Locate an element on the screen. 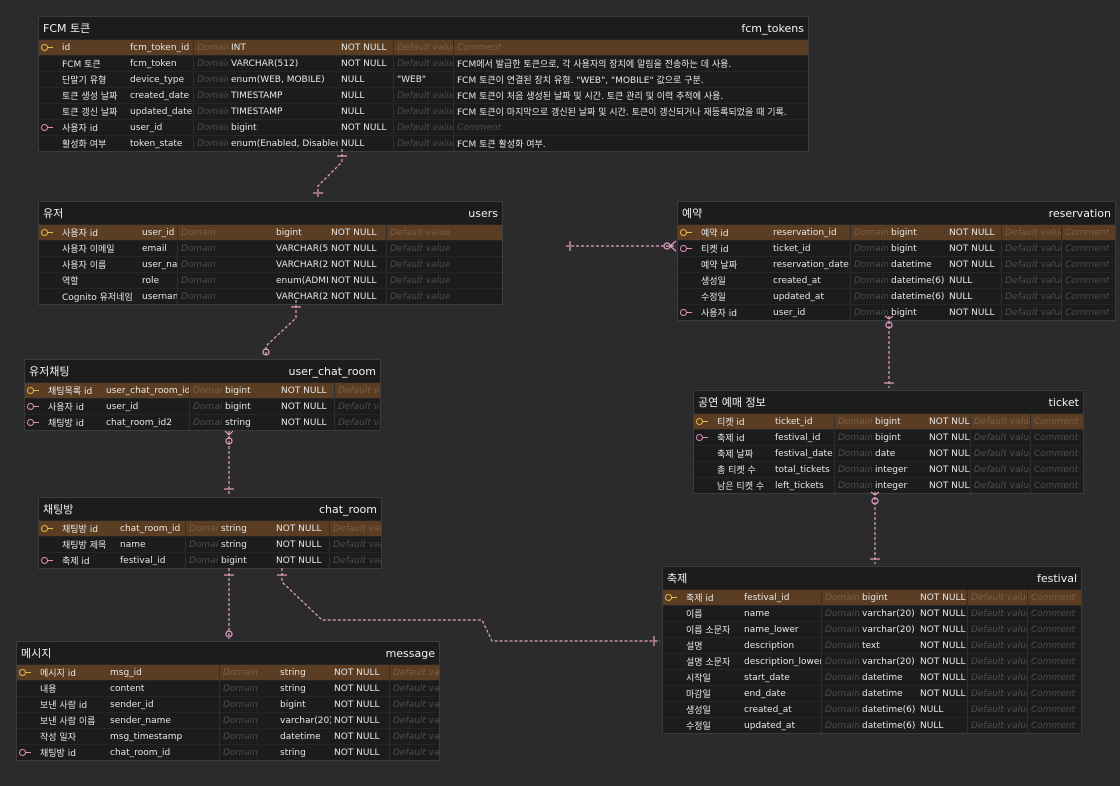 The image size is (1120, 786). relation-festival-chat_room is located at coordinates (470, 605).